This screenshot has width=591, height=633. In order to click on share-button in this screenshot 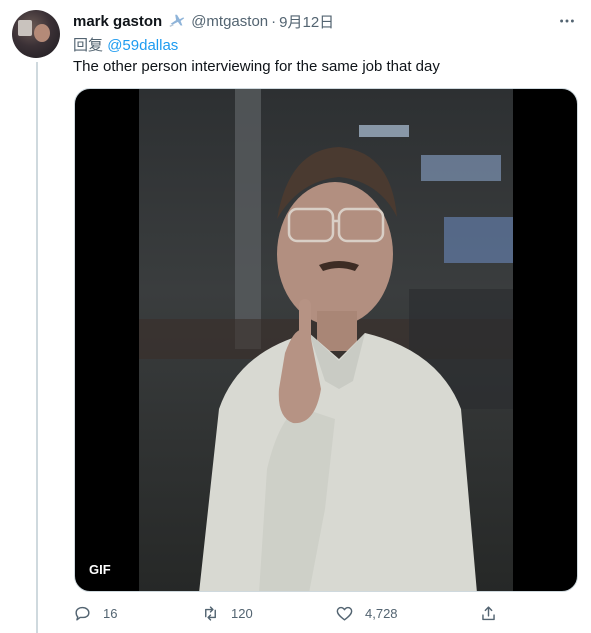, I will do `click(488, 613)`.